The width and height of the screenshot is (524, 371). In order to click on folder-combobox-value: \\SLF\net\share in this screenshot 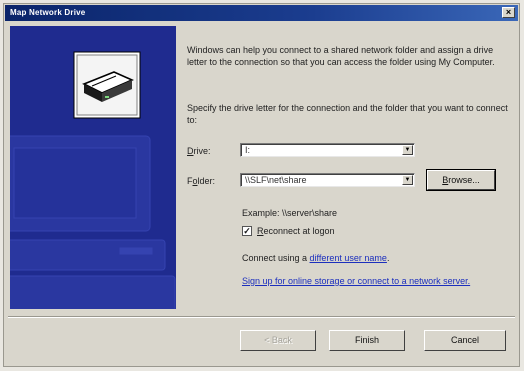, I will do `click(276, 180)`.